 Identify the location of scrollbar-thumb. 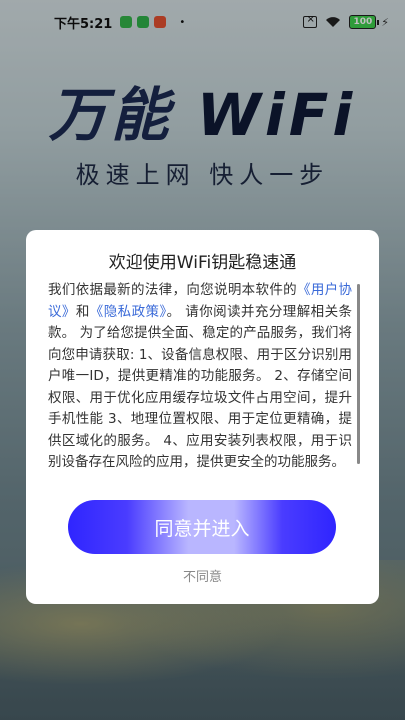
(358, 374).